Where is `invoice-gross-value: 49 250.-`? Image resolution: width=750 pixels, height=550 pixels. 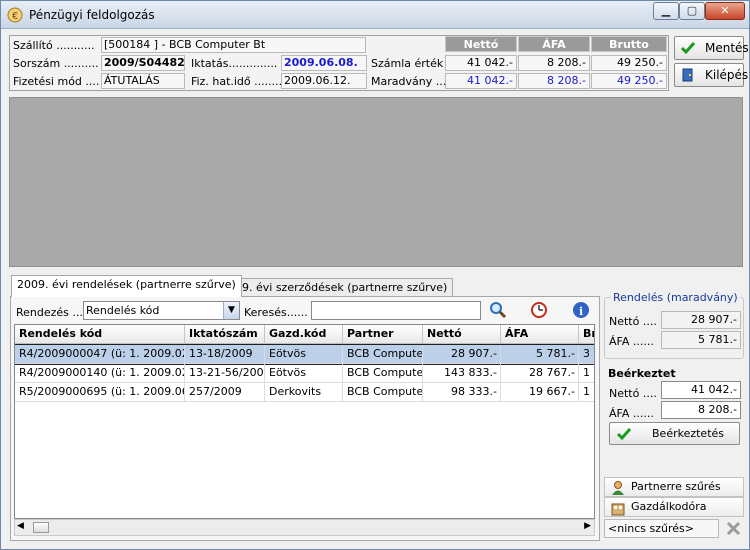 invoice-gross-value: 49 250.- is located at coordinates (629, 63).